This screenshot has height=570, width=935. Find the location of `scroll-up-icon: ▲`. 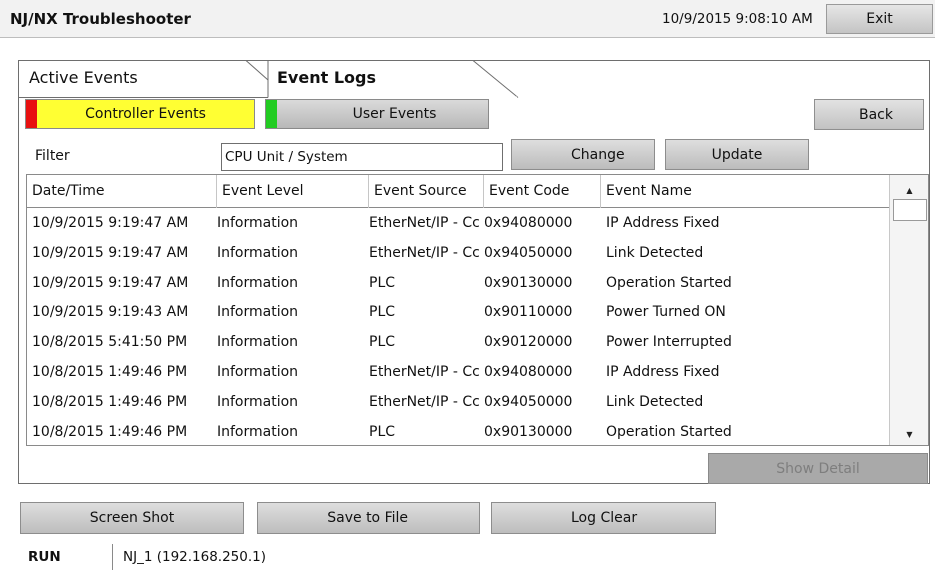

scroll-up-icon: ▲ is located at coordinates (909, 190).